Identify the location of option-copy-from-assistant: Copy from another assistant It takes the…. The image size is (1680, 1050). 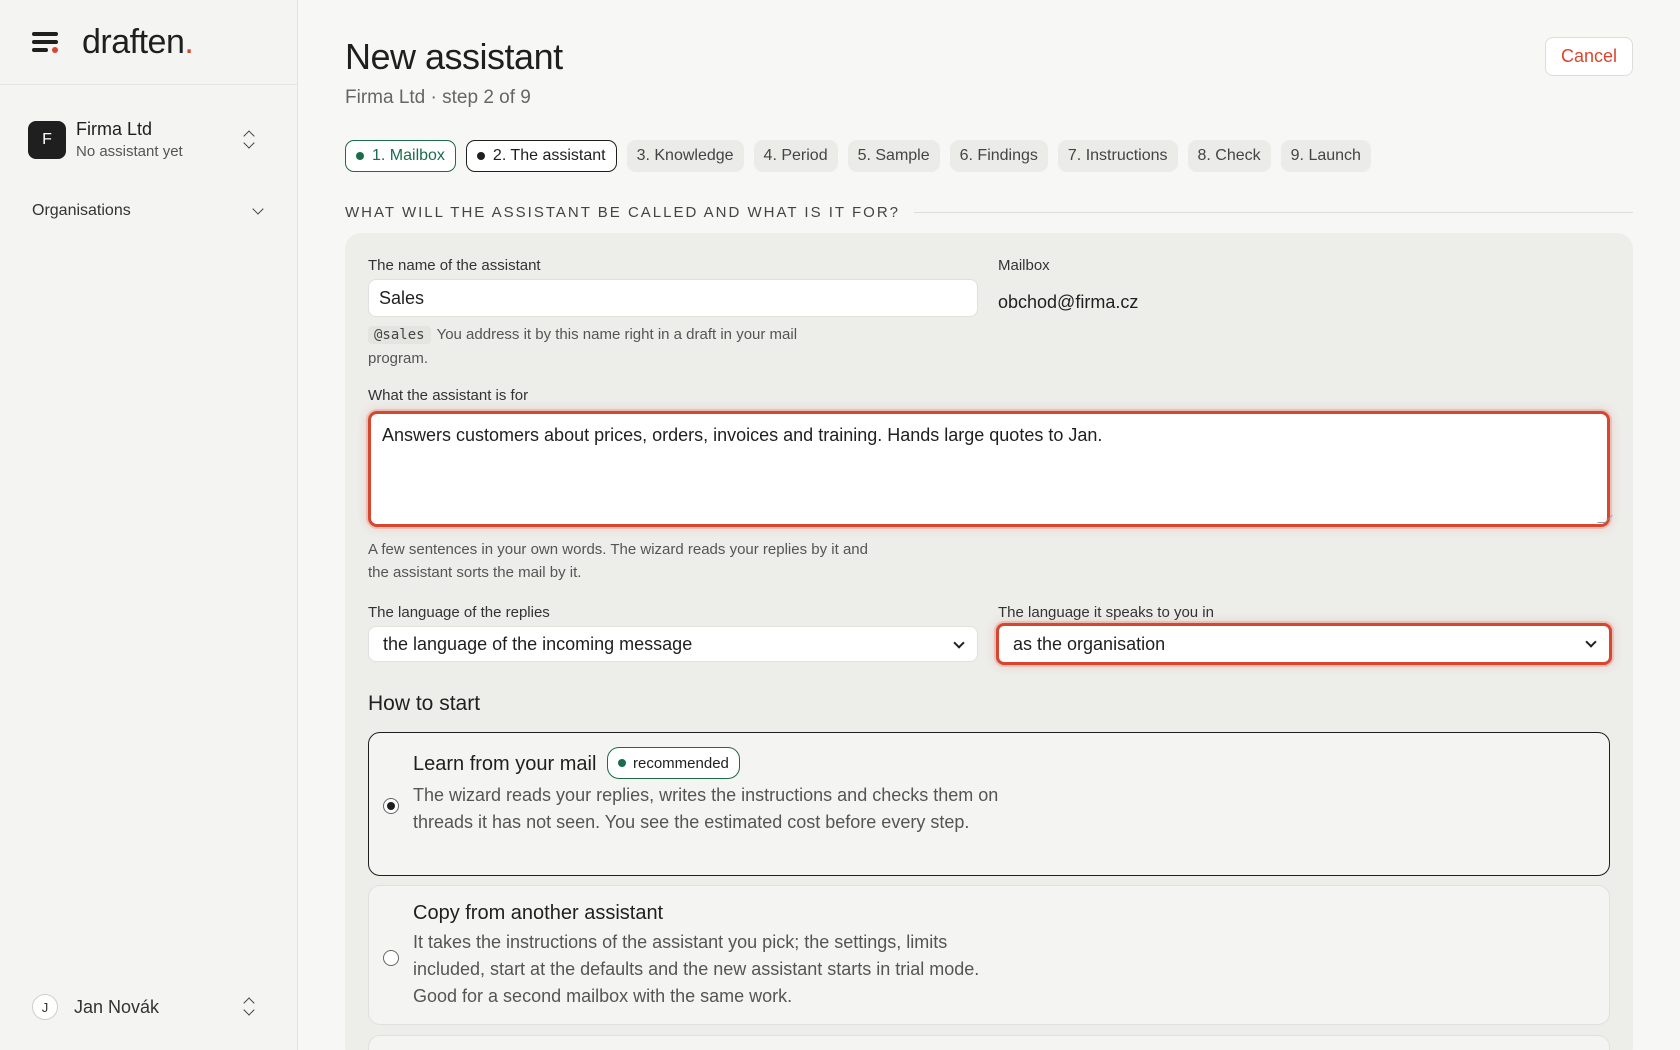
(989, 955).